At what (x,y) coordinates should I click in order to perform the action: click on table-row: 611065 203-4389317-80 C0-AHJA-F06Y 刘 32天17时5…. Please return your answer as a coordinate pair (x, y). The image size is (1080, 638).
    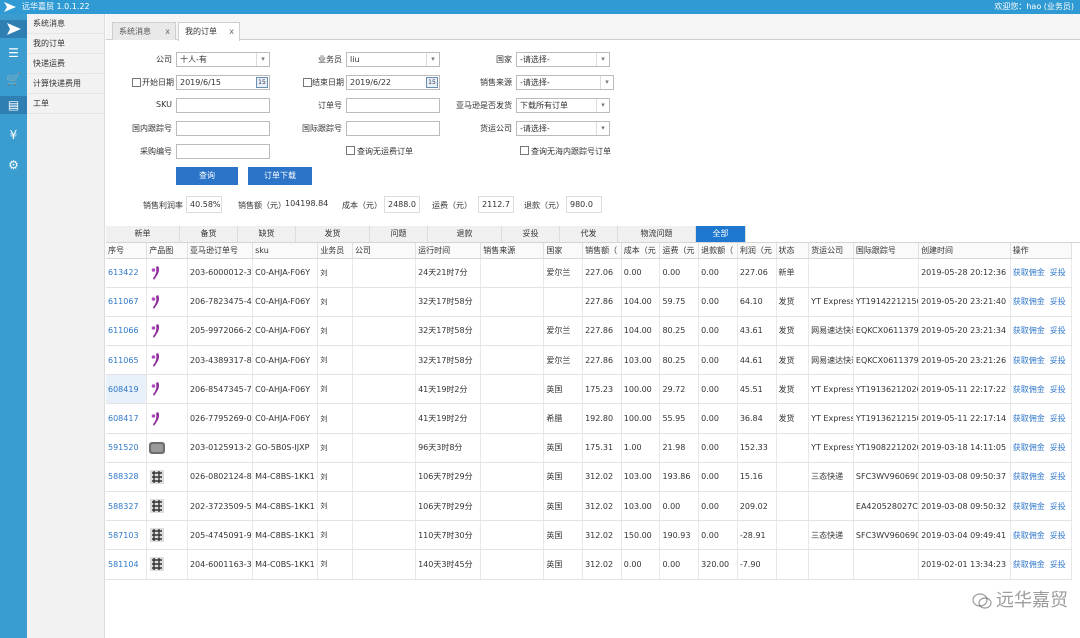
    Looking at the image, I should click on (589, 360).